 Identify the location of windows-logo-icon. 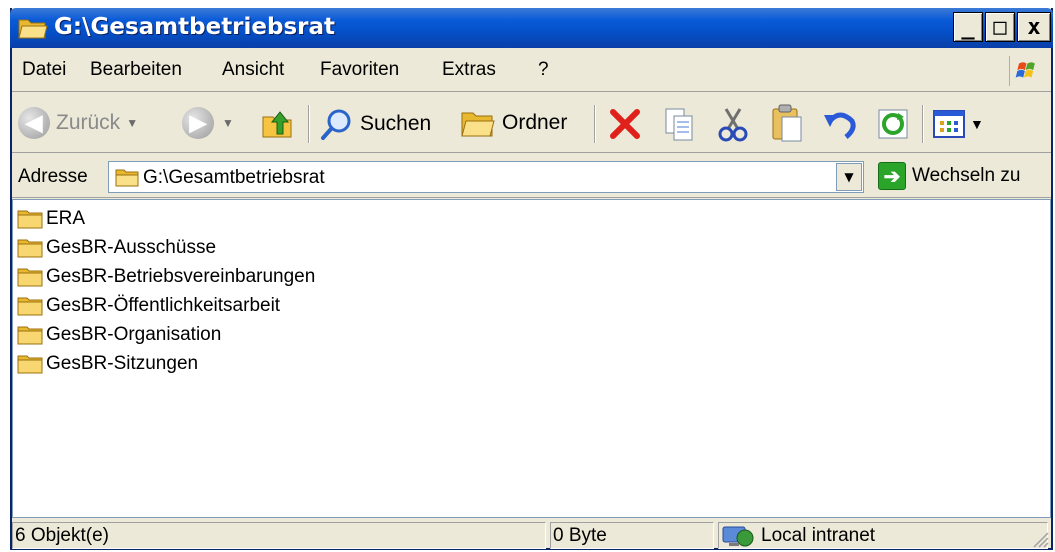
(1022, 71).